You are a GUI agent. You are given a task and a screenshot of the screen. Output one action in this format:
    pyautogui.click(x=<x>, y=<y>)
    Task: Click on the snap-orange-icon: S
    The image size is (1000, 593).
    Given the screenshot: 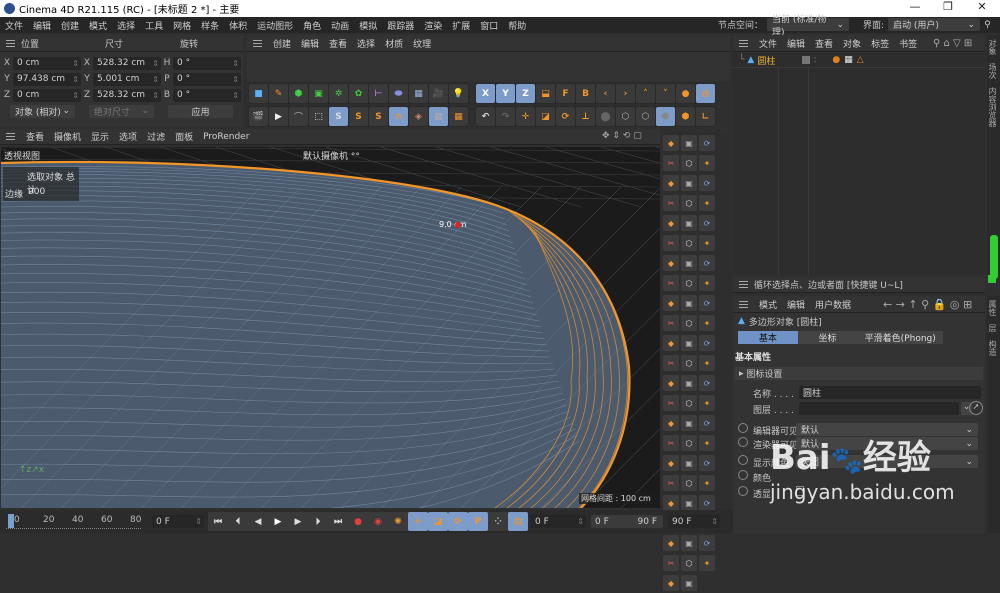 What is the action you would take?
    pyautogui.click(x=358, y=116)
    